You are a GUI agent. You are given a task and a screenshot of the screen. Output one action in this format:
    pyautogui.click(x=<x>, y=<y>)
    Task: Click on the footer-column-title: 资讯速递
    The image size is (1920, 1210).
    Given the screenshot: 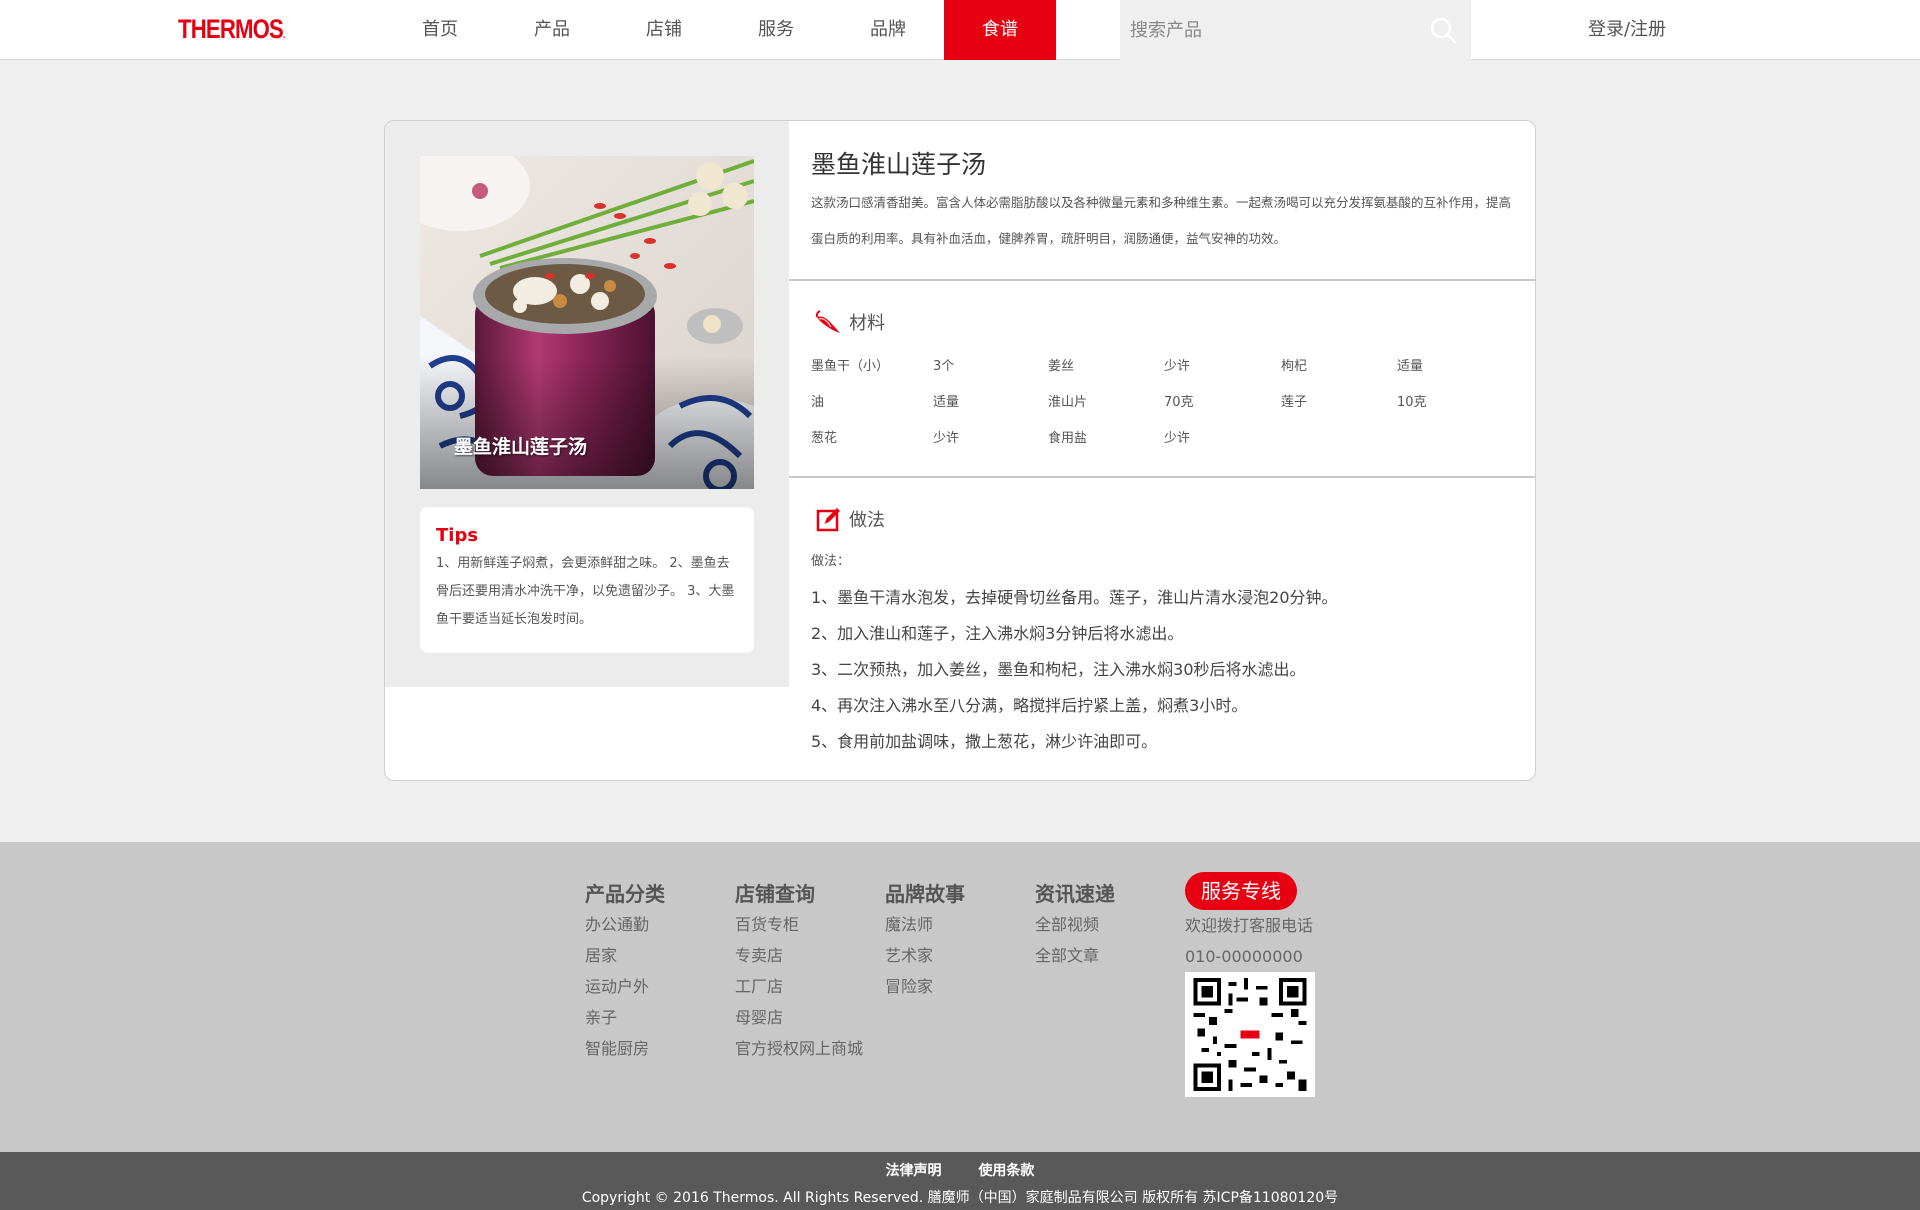 What is the action you would take?
    pyautogui.click(x=1075, y=894)
    